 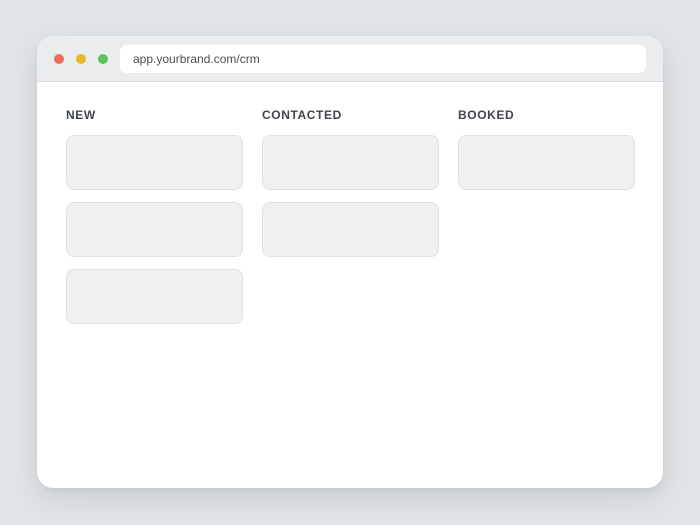 I want to click on address-bar: app.yourbrand.com/crm, so click(x=383, y=59).